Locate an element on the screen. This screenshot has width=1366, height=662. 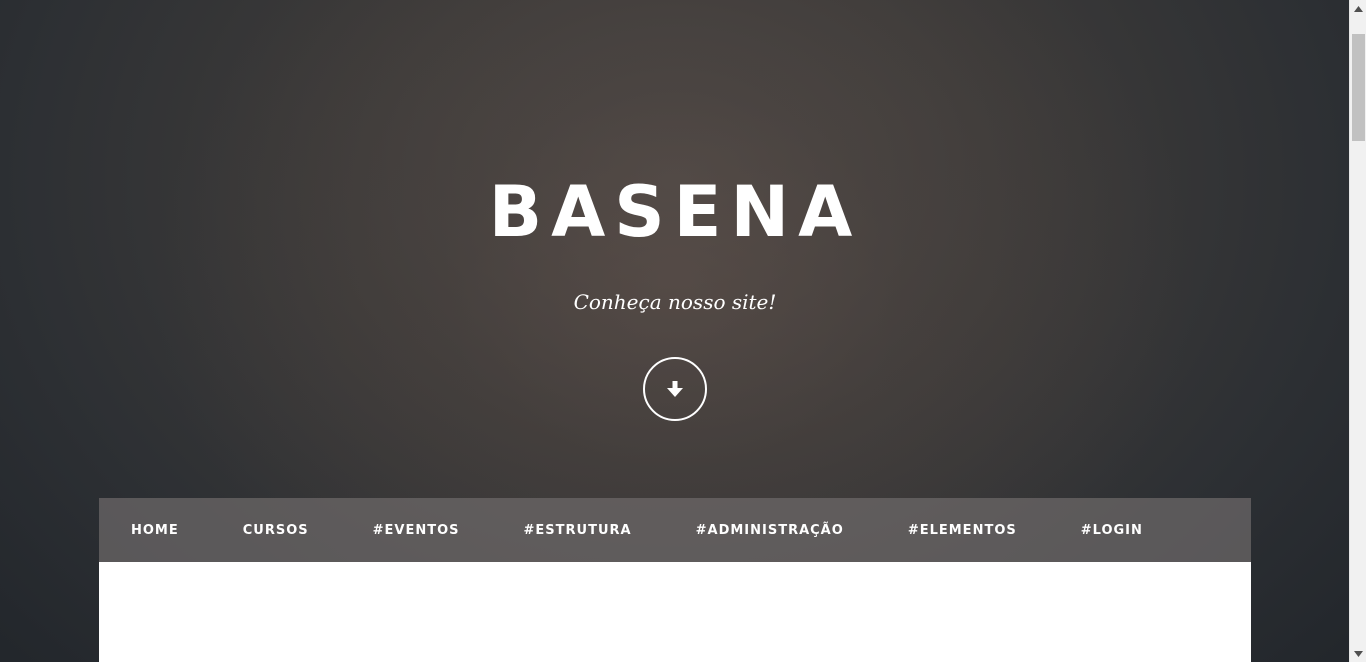
hero-tagline: Conheça nosso site! is located at coordinates (675, 302).